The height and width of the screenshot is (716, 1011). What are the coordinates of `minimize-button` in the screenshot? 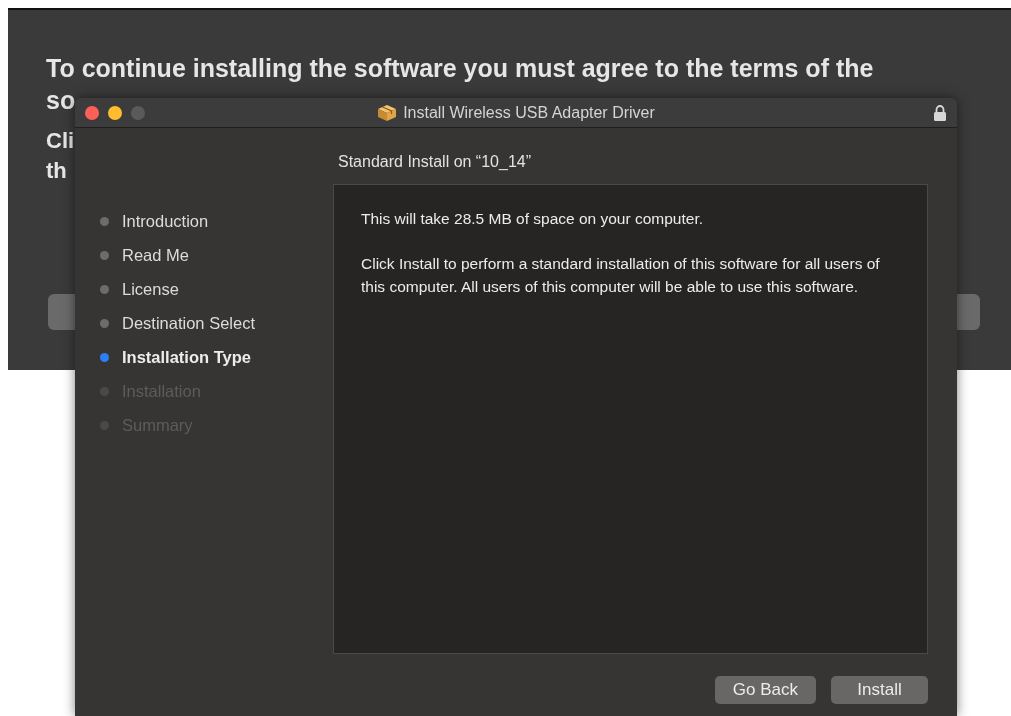 It's located at (115, 112).